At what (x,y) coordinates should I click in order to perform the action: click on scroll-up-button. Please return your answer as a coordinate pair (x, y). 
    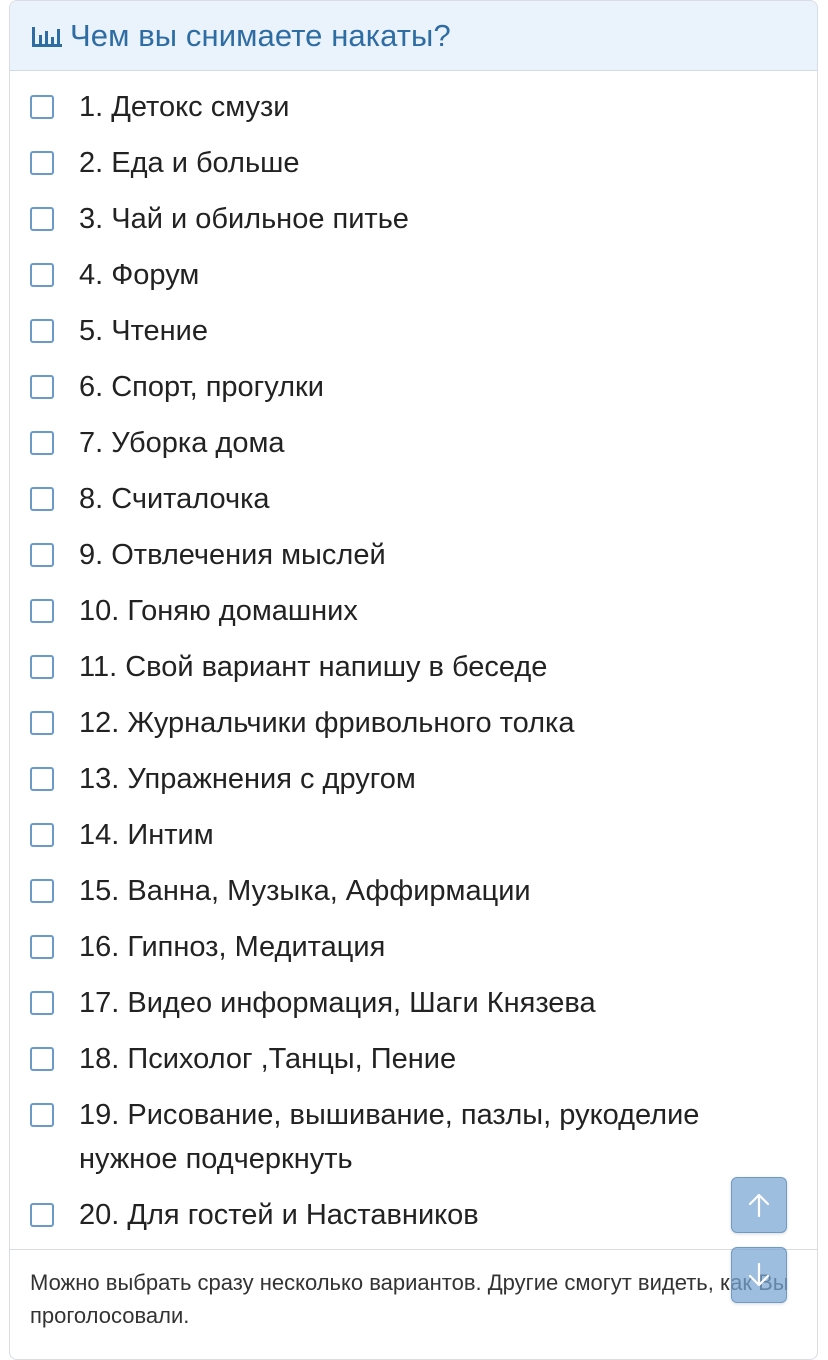
    Looking at the image, I should click on (759, 1205).